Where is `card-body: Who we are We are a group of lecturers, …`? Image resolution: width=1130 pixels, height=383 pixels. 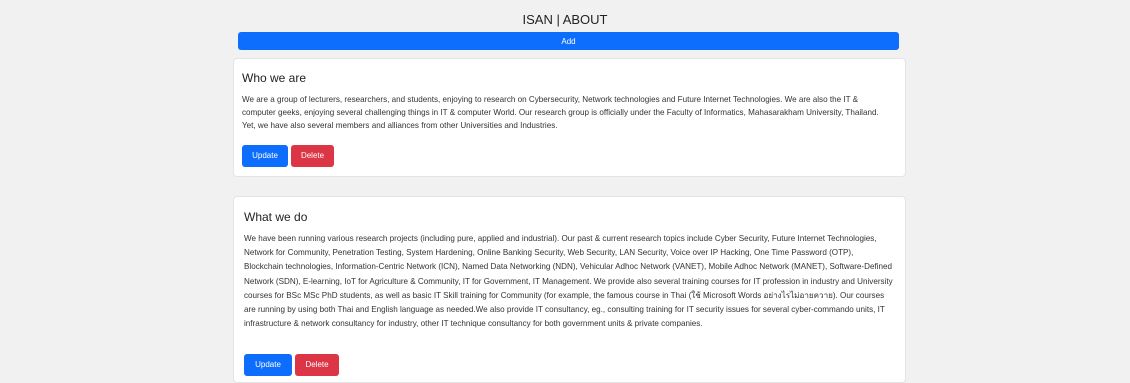 card-body: Who we are We are a group of lecturers, … is located at coordinates (567, 101).